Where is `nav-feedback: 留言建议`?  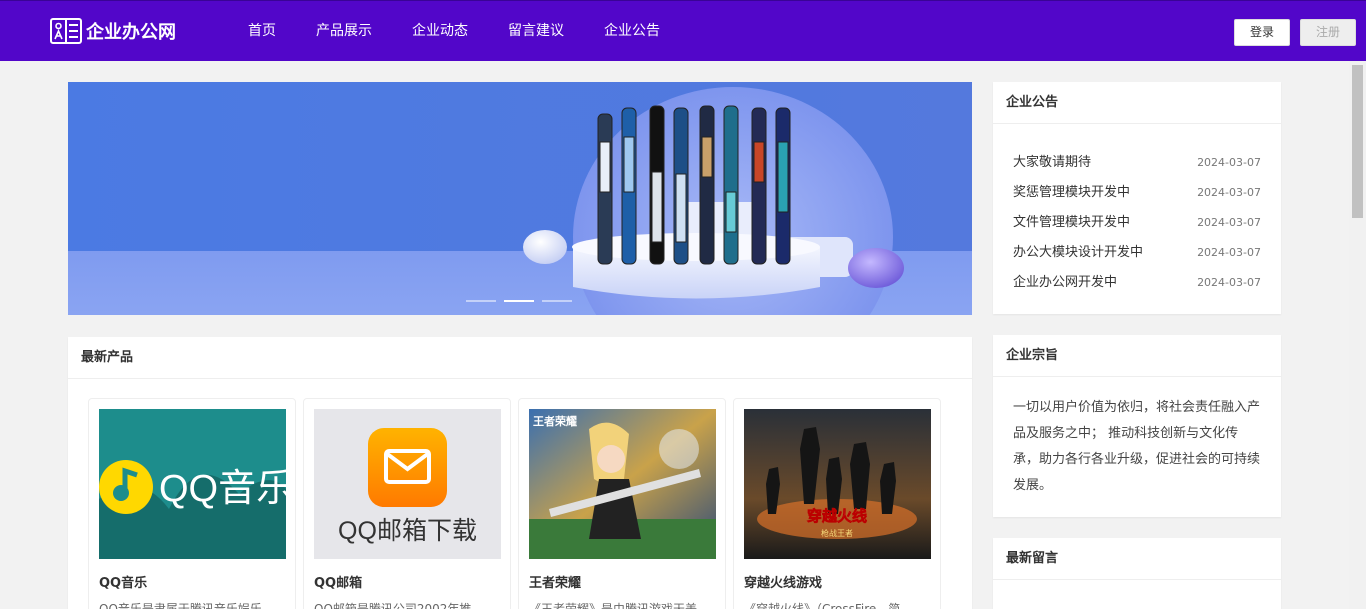
nav-feedback: 留言建议 is located at coordinates (536, 31).